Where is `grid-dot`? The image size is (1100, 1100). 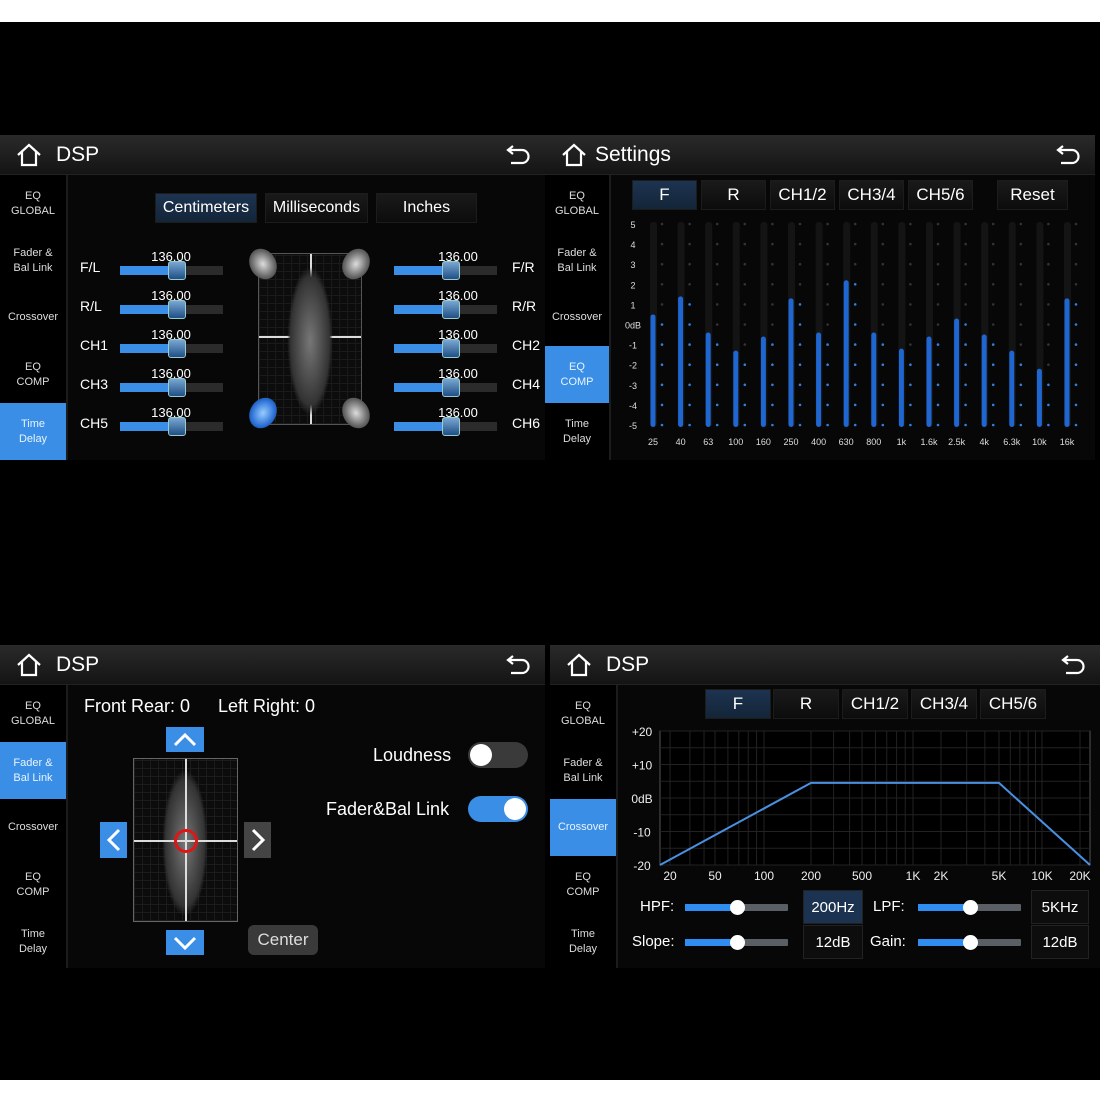 grid-dot is located at coordinates (745, 224).